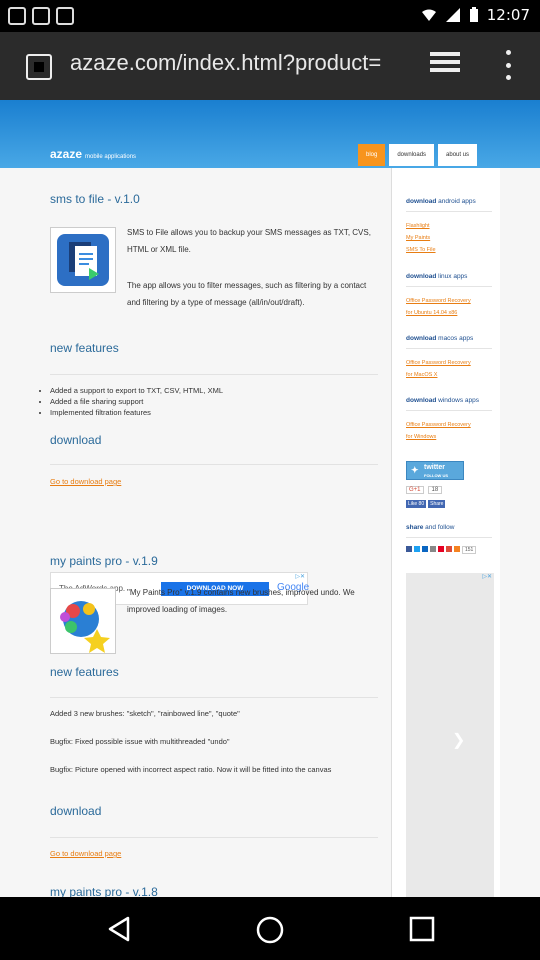  I want to click on paints-download-link: Go to download page, so click(85, 853).